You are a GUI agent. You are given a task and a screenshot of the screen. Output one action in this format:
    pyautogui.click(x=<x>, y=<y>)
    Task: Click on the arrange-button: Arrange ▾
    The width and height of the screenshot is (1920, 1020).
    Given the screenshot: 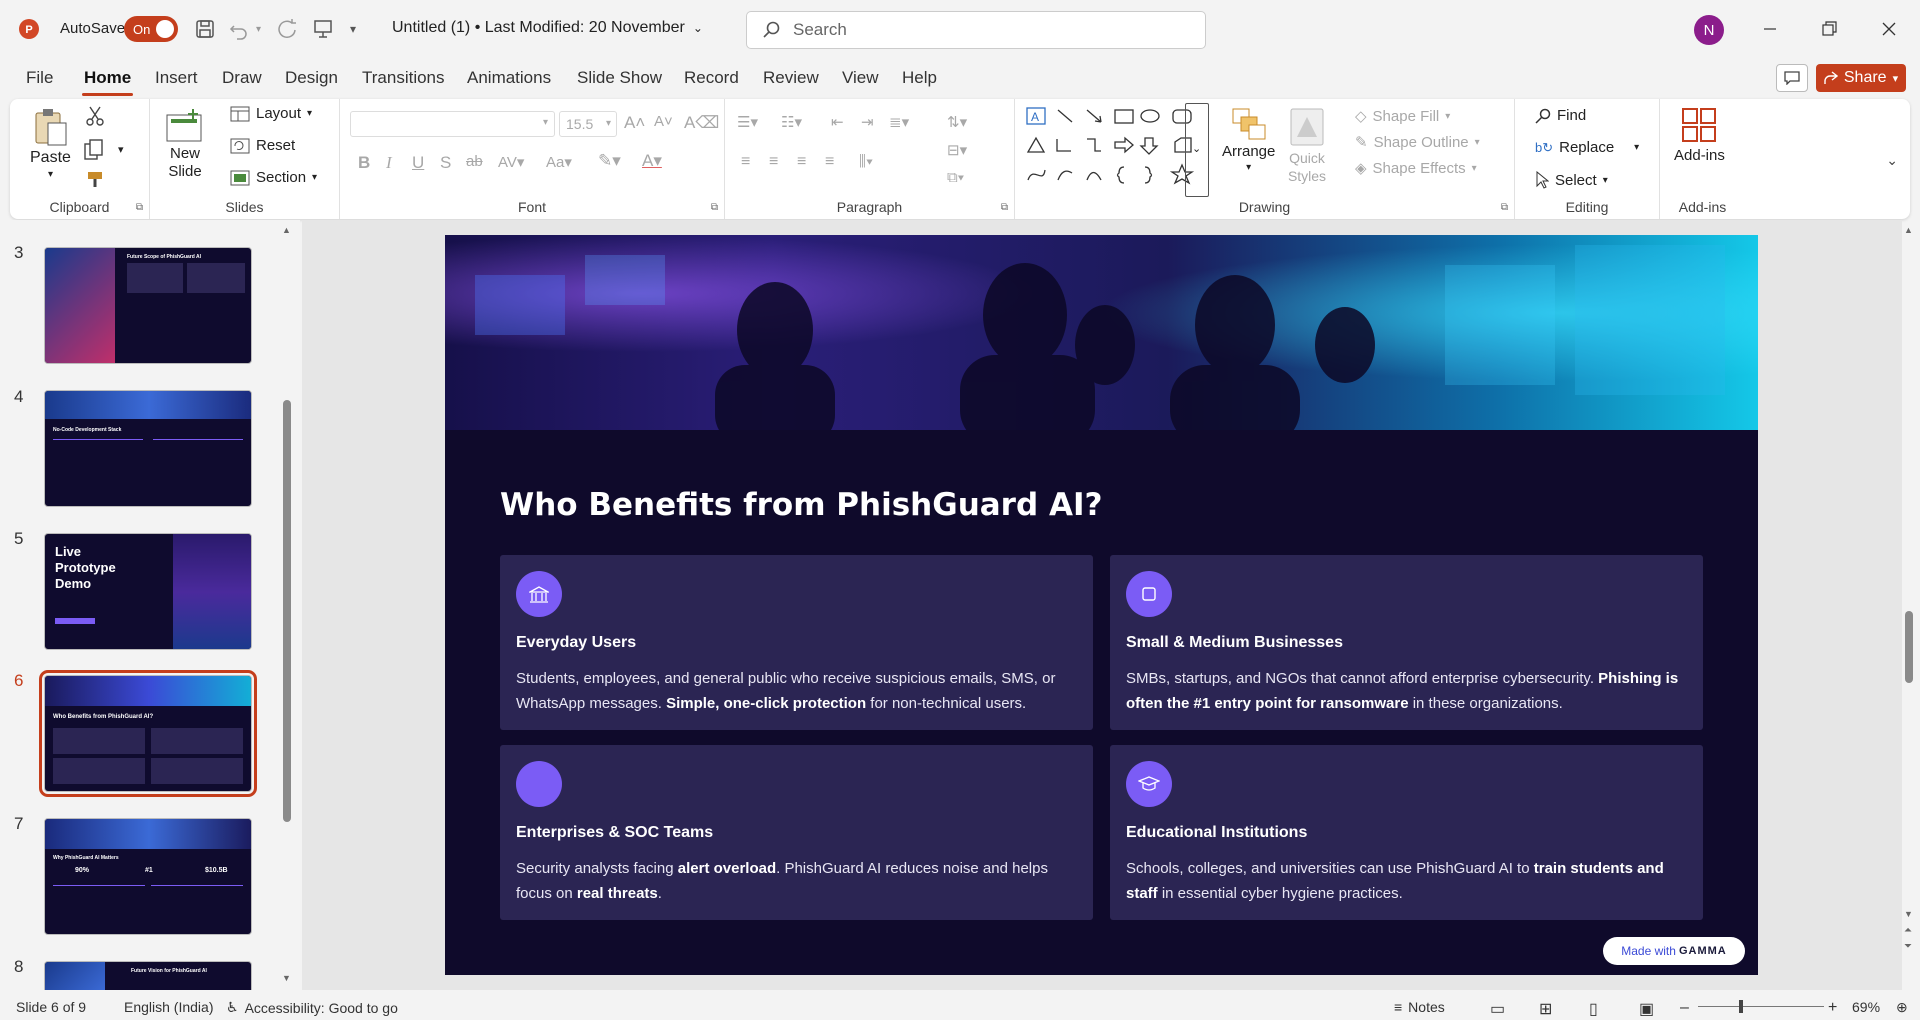 What is the action you would take?
    pyautogui.click(x=1248, y=140)
    